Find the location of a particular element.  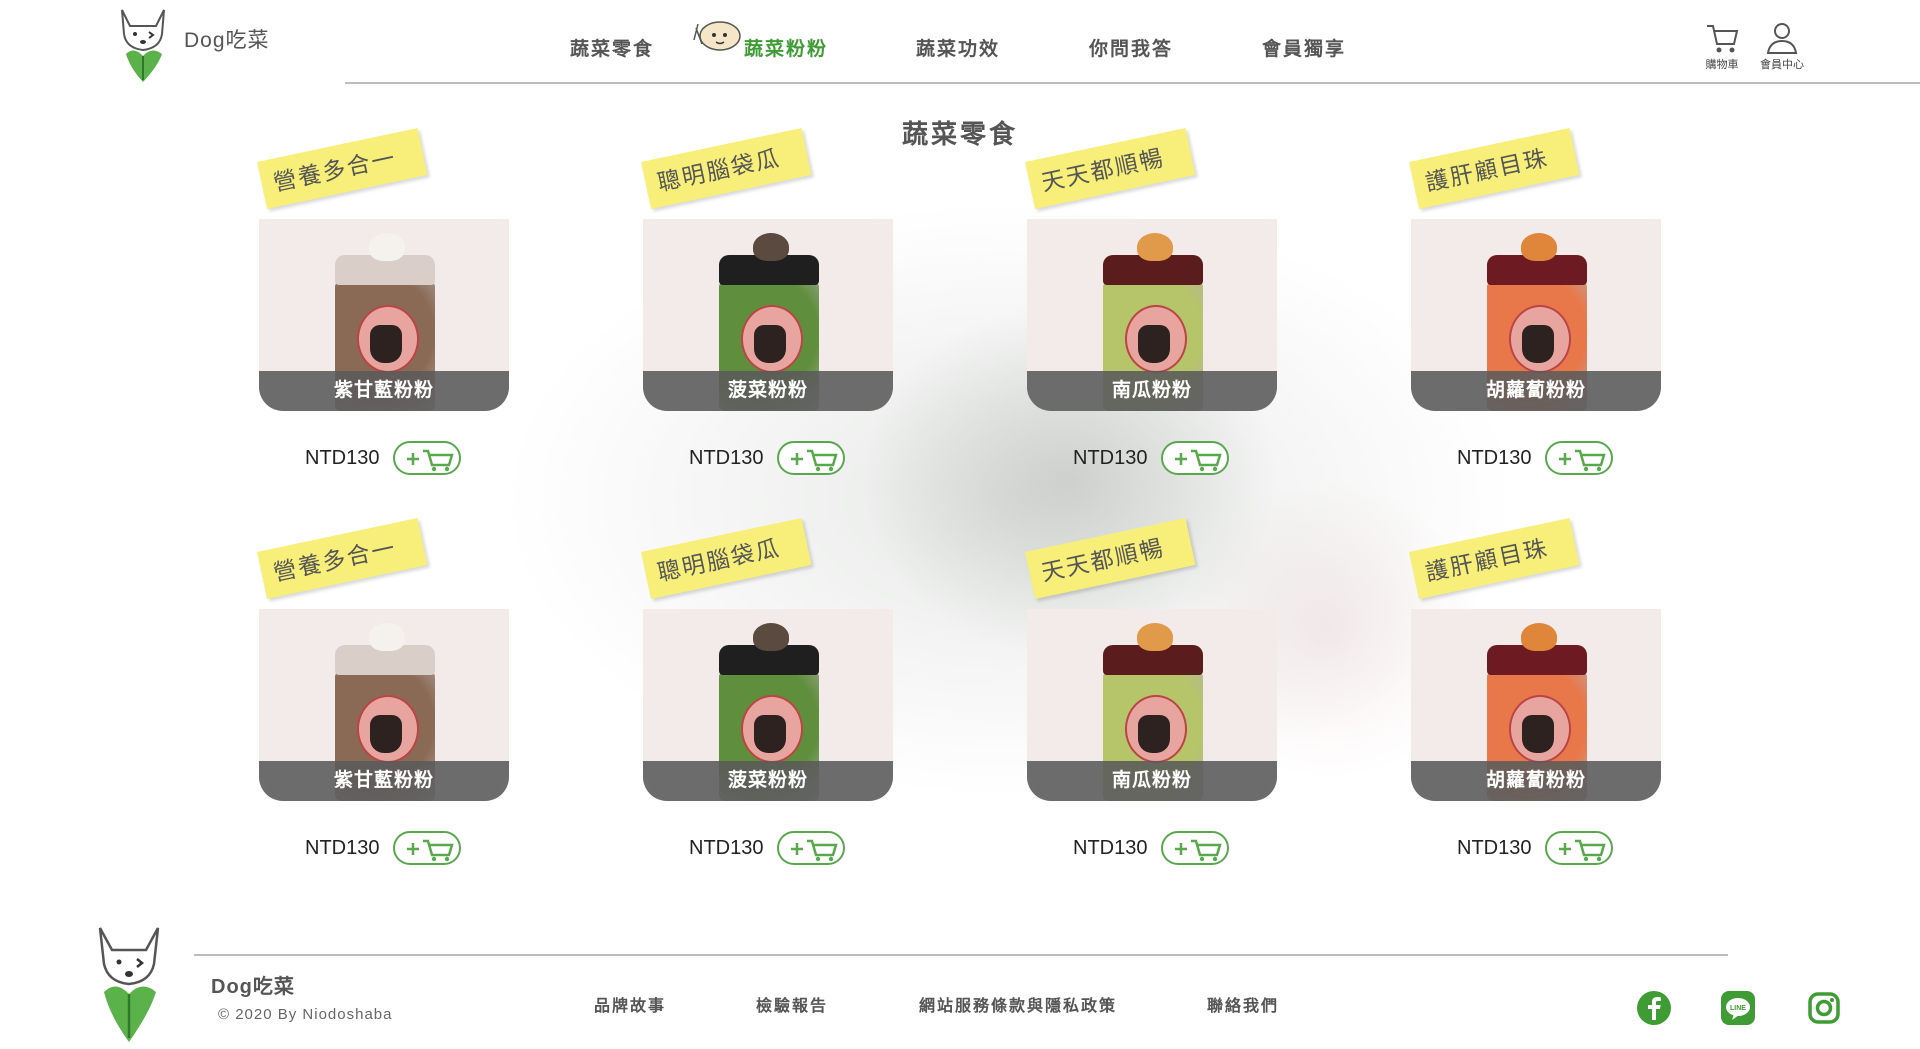

cart-button: 購物車 is located at coordinates (1722, 46).